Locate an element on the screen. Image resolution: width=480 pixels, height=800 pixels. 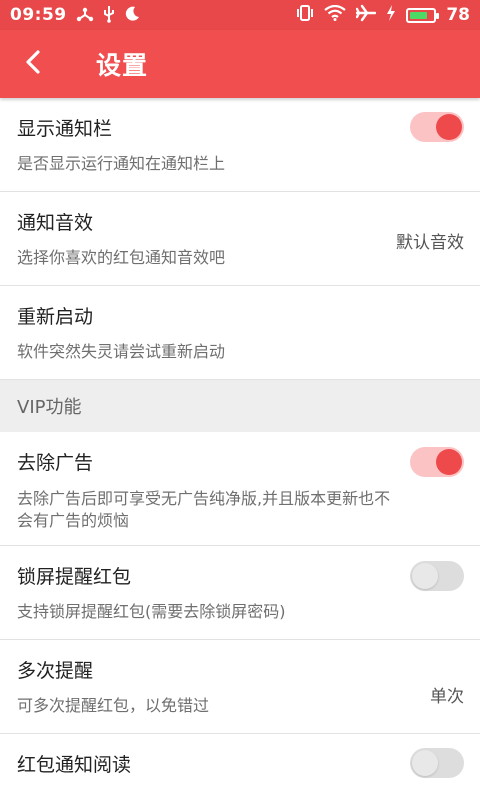
app-bar: 设置 is located at coordinates (240, 64).